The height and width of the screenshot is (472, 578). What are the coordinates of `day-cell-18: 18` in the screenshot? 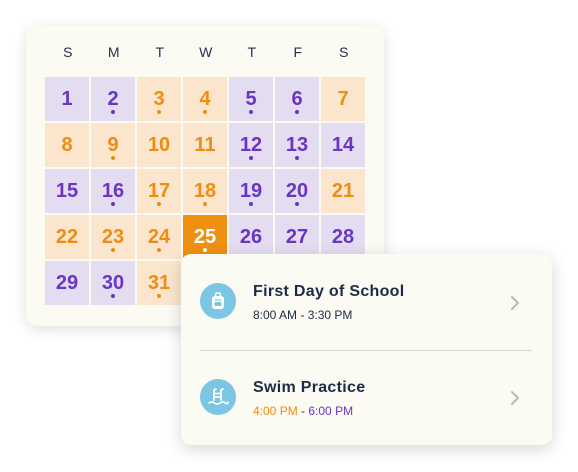 It's located at (205, 191).